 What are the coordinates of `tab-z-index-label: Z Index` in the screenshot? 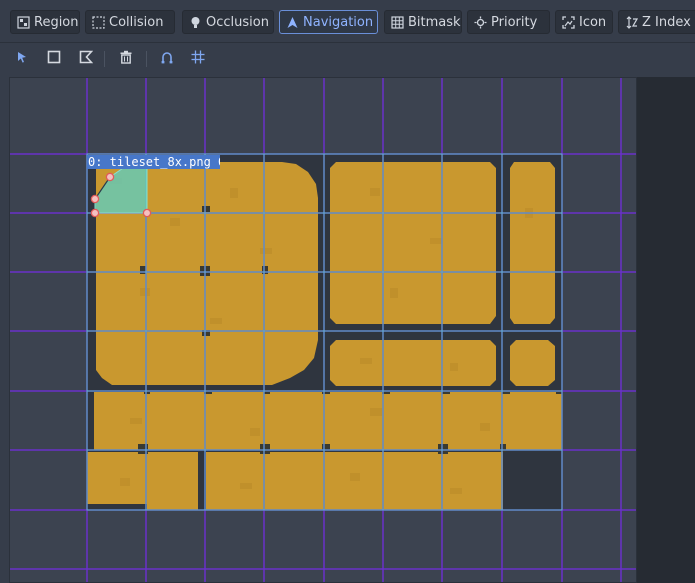 It's located at (666, 22).